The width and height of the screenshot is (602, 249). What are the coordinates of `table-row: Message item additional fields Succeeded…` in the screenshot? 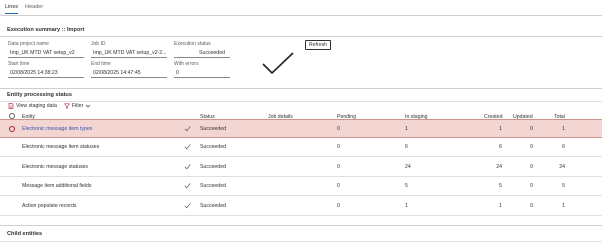 It's located at (301, 186).